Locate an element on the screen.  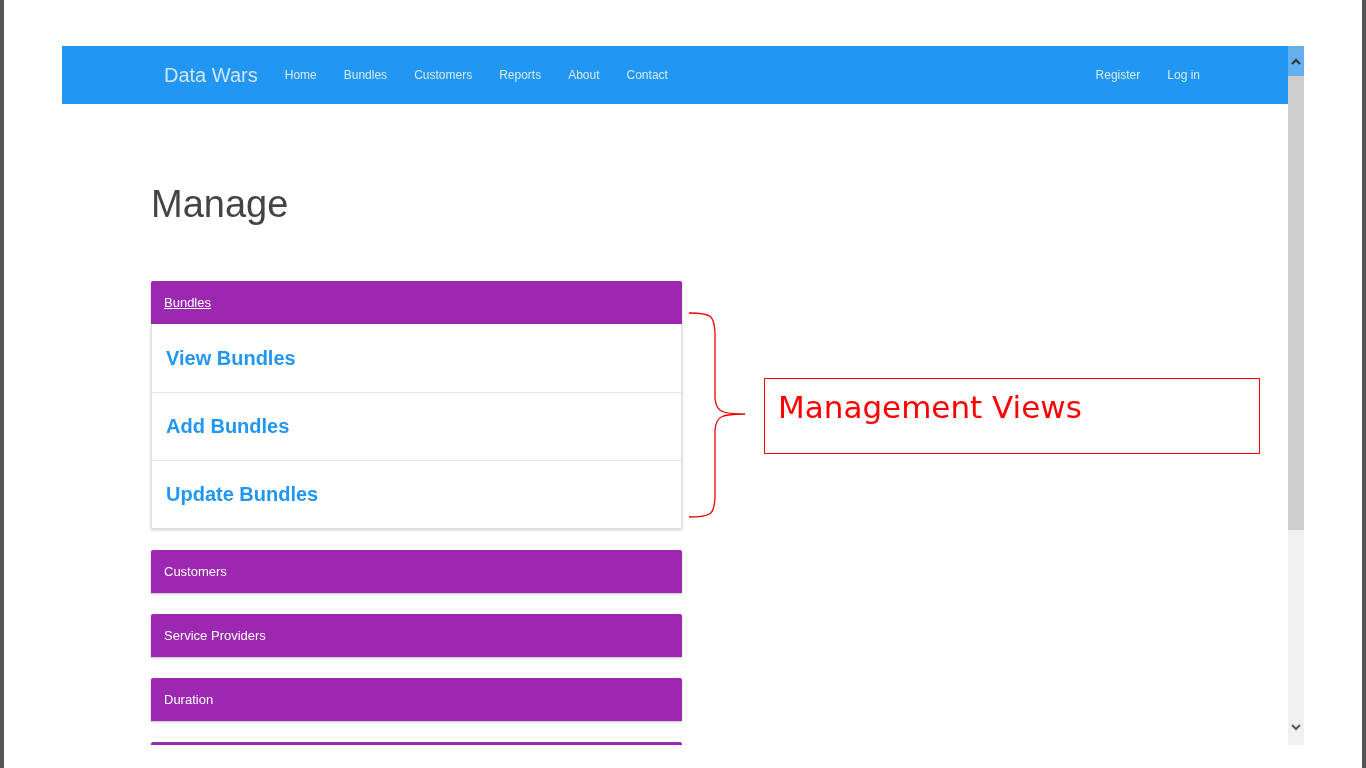
panel-link: Add Bundles is located at coordinates (416, 426).